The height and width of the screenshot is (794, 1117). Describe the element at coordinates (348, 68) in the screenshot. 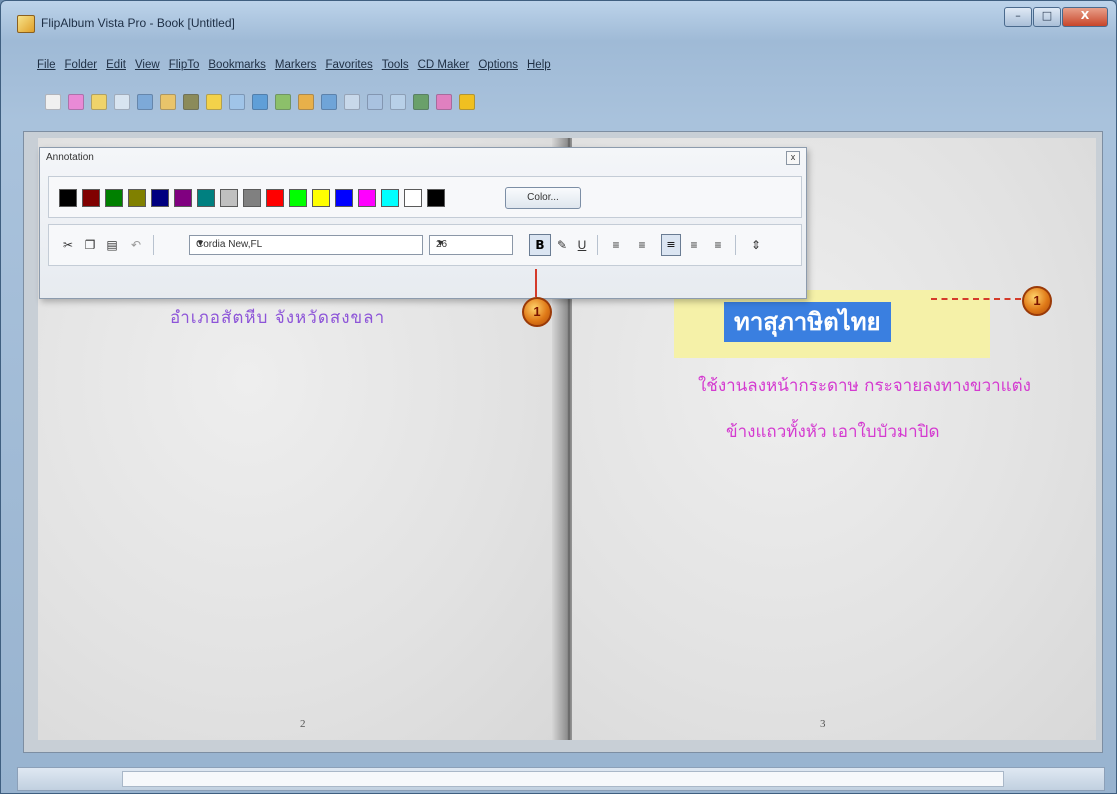

I see `menu-favorites: Favorites` at that location.